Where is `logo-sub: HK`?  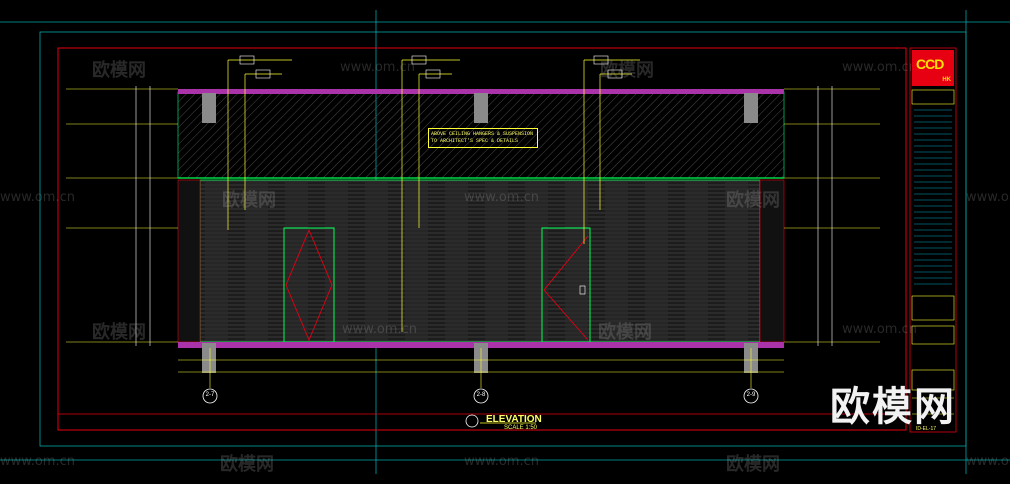
logo-sub: HK is located at coordinates (946, 80).